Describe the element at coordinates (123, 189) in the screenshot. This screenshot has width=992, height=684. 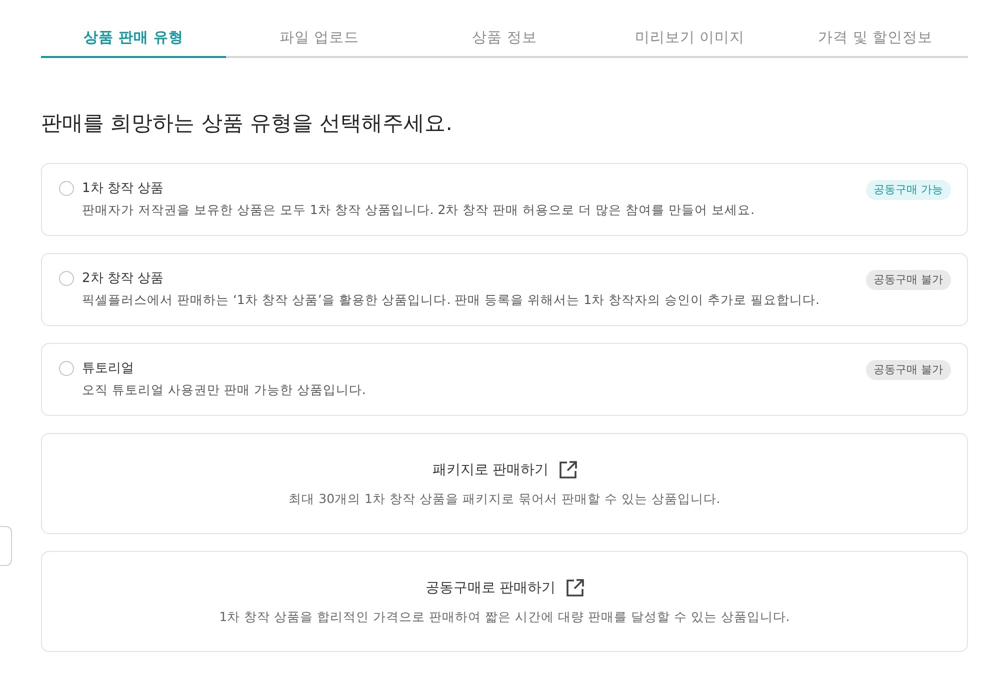
I see `option-title: 1차 창작 상품` at that location.